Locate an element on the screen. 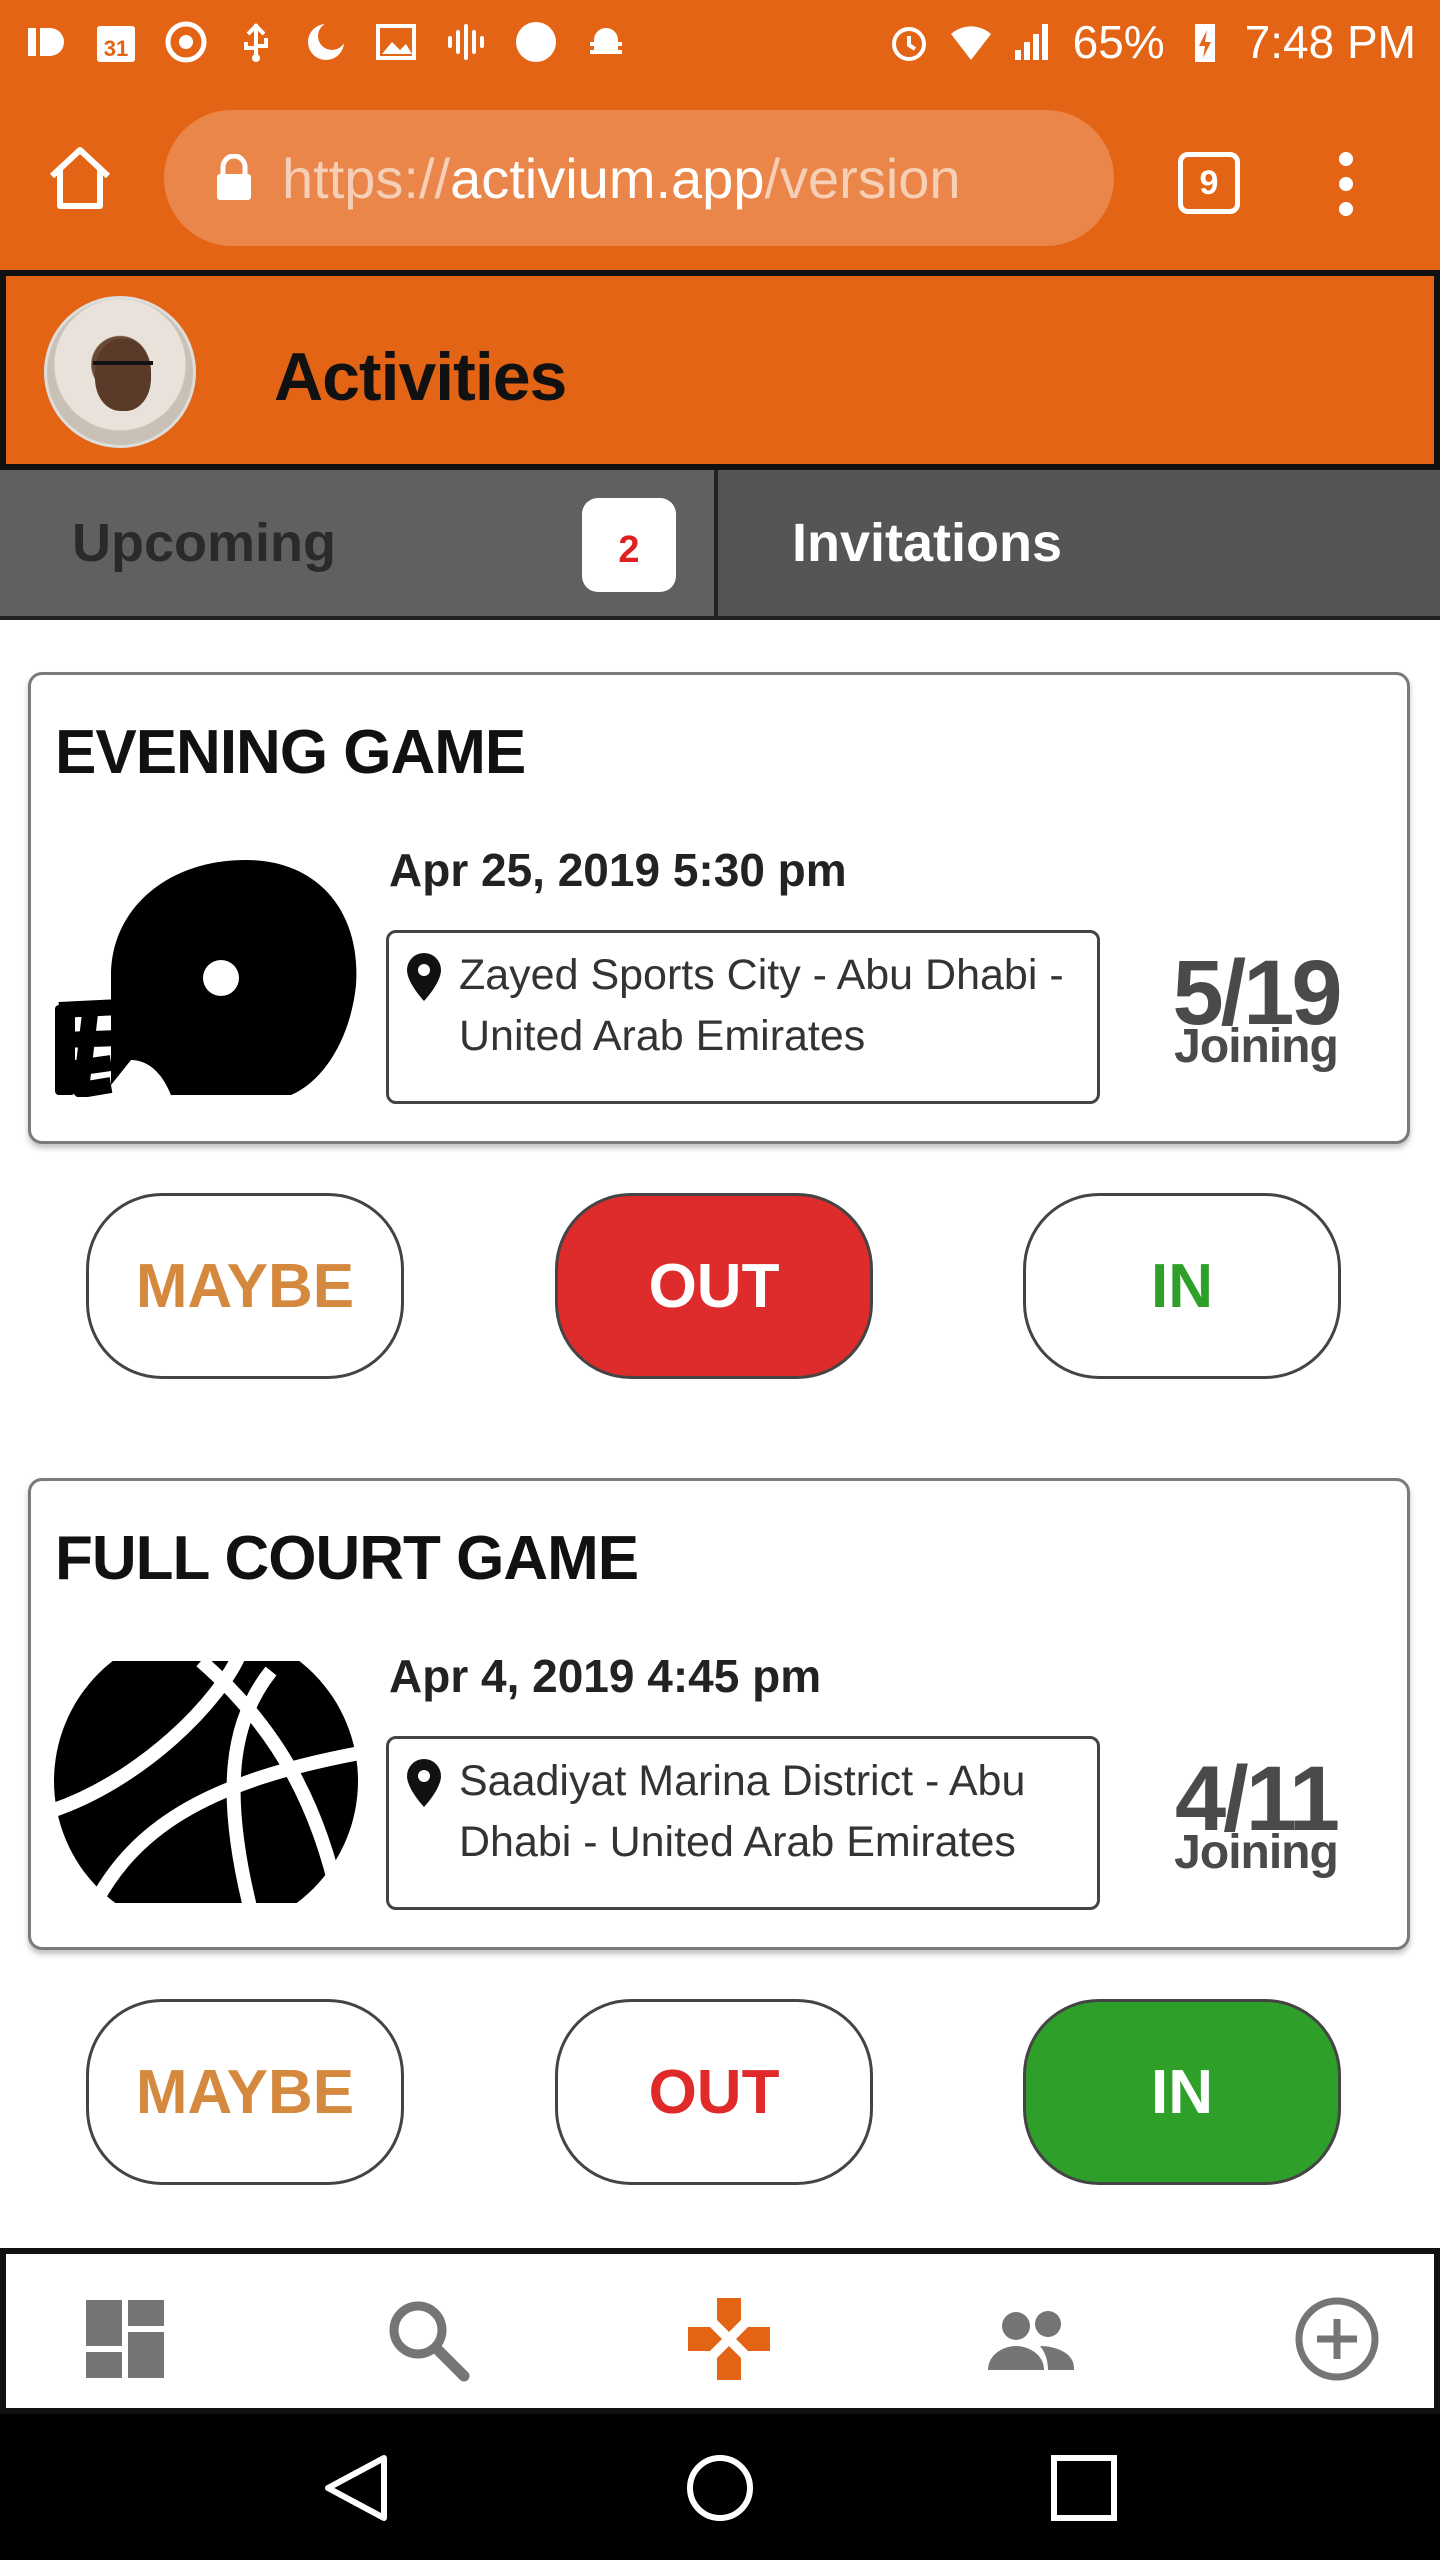 The width and height of the screenshot is (1440, 2560). people-icon is located at coordinates (1031, 2340).